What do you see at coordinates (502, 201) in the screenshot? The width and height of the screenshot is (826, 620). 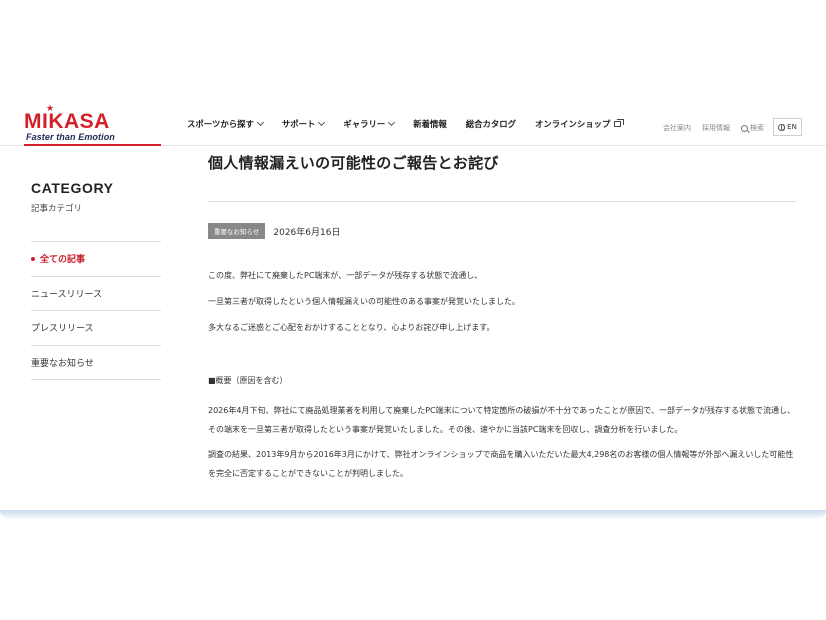 I see `title-divider` at bounding box center [502, 201].